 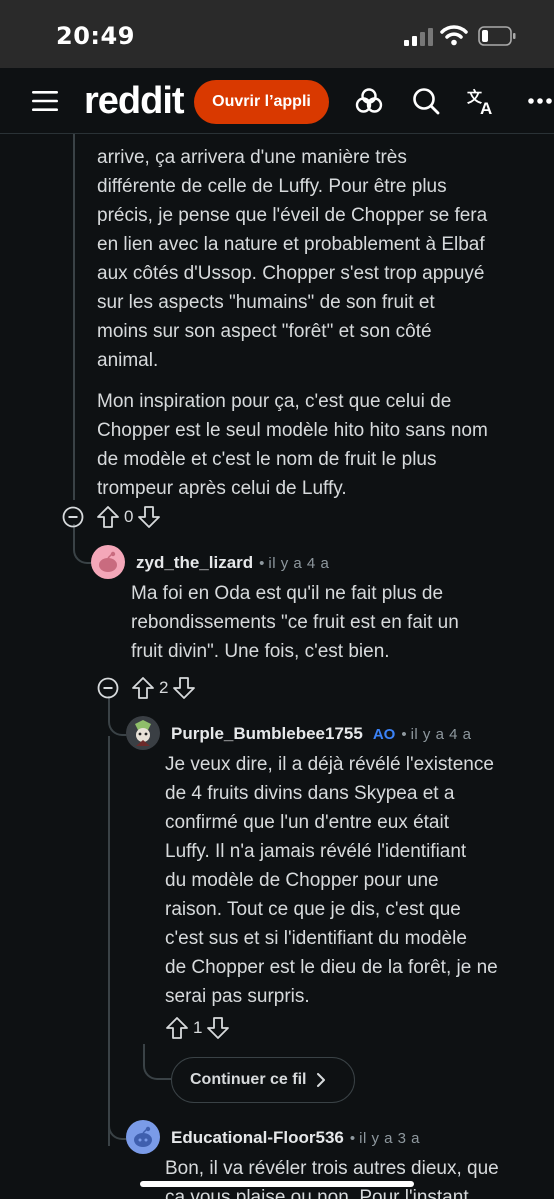 What do you see at coordinates (287, 593) in the screenshot?
I see `comment-line: Ma foi en Oda est qu'il ne fait plus de` at bounding box center [287, 593].